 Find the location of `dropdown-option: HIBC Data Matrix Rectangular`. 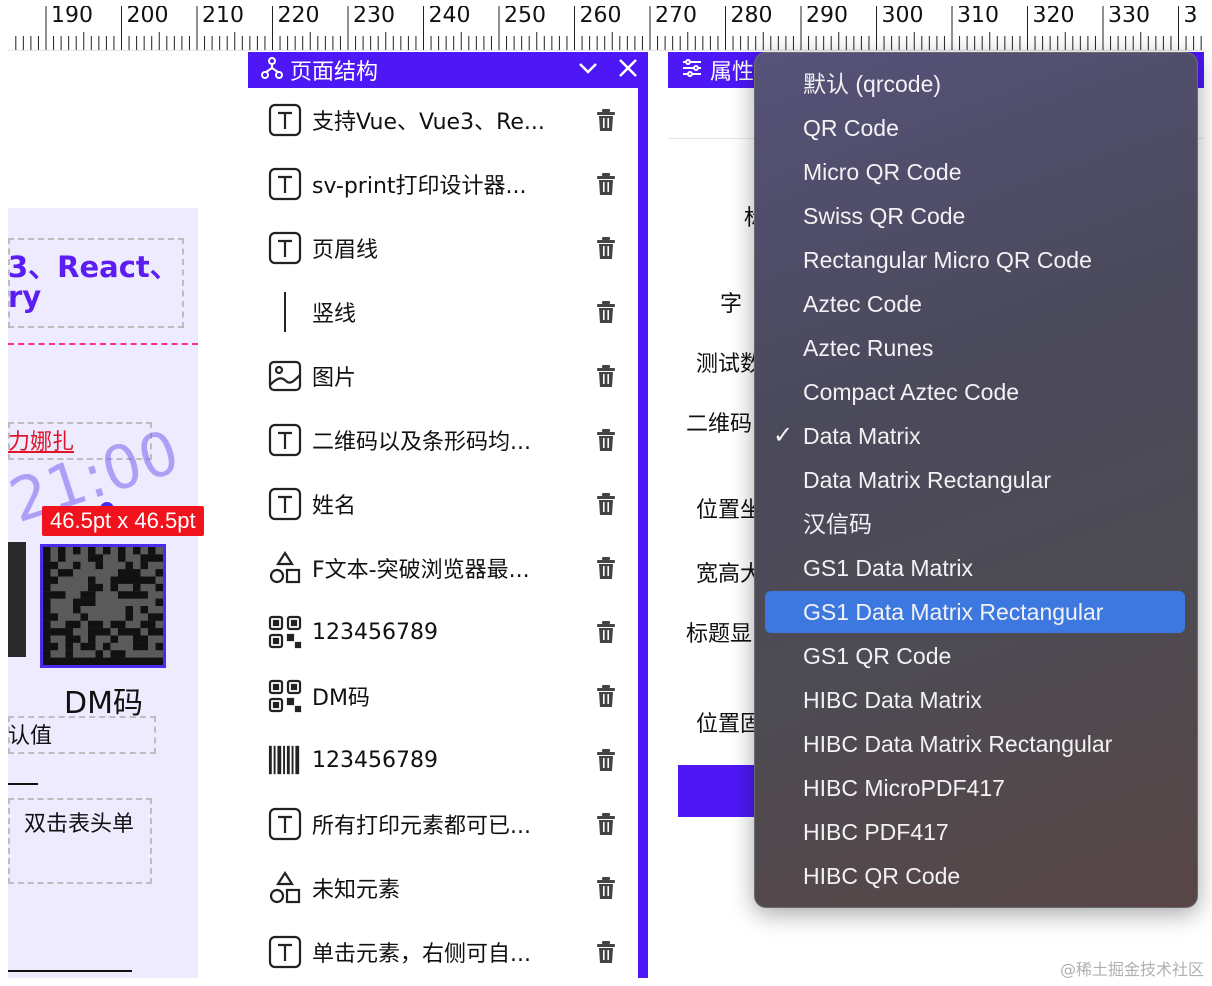

dropdown-option: HIBC Data Matrix Rectangular is located at coordinates (975, 744).